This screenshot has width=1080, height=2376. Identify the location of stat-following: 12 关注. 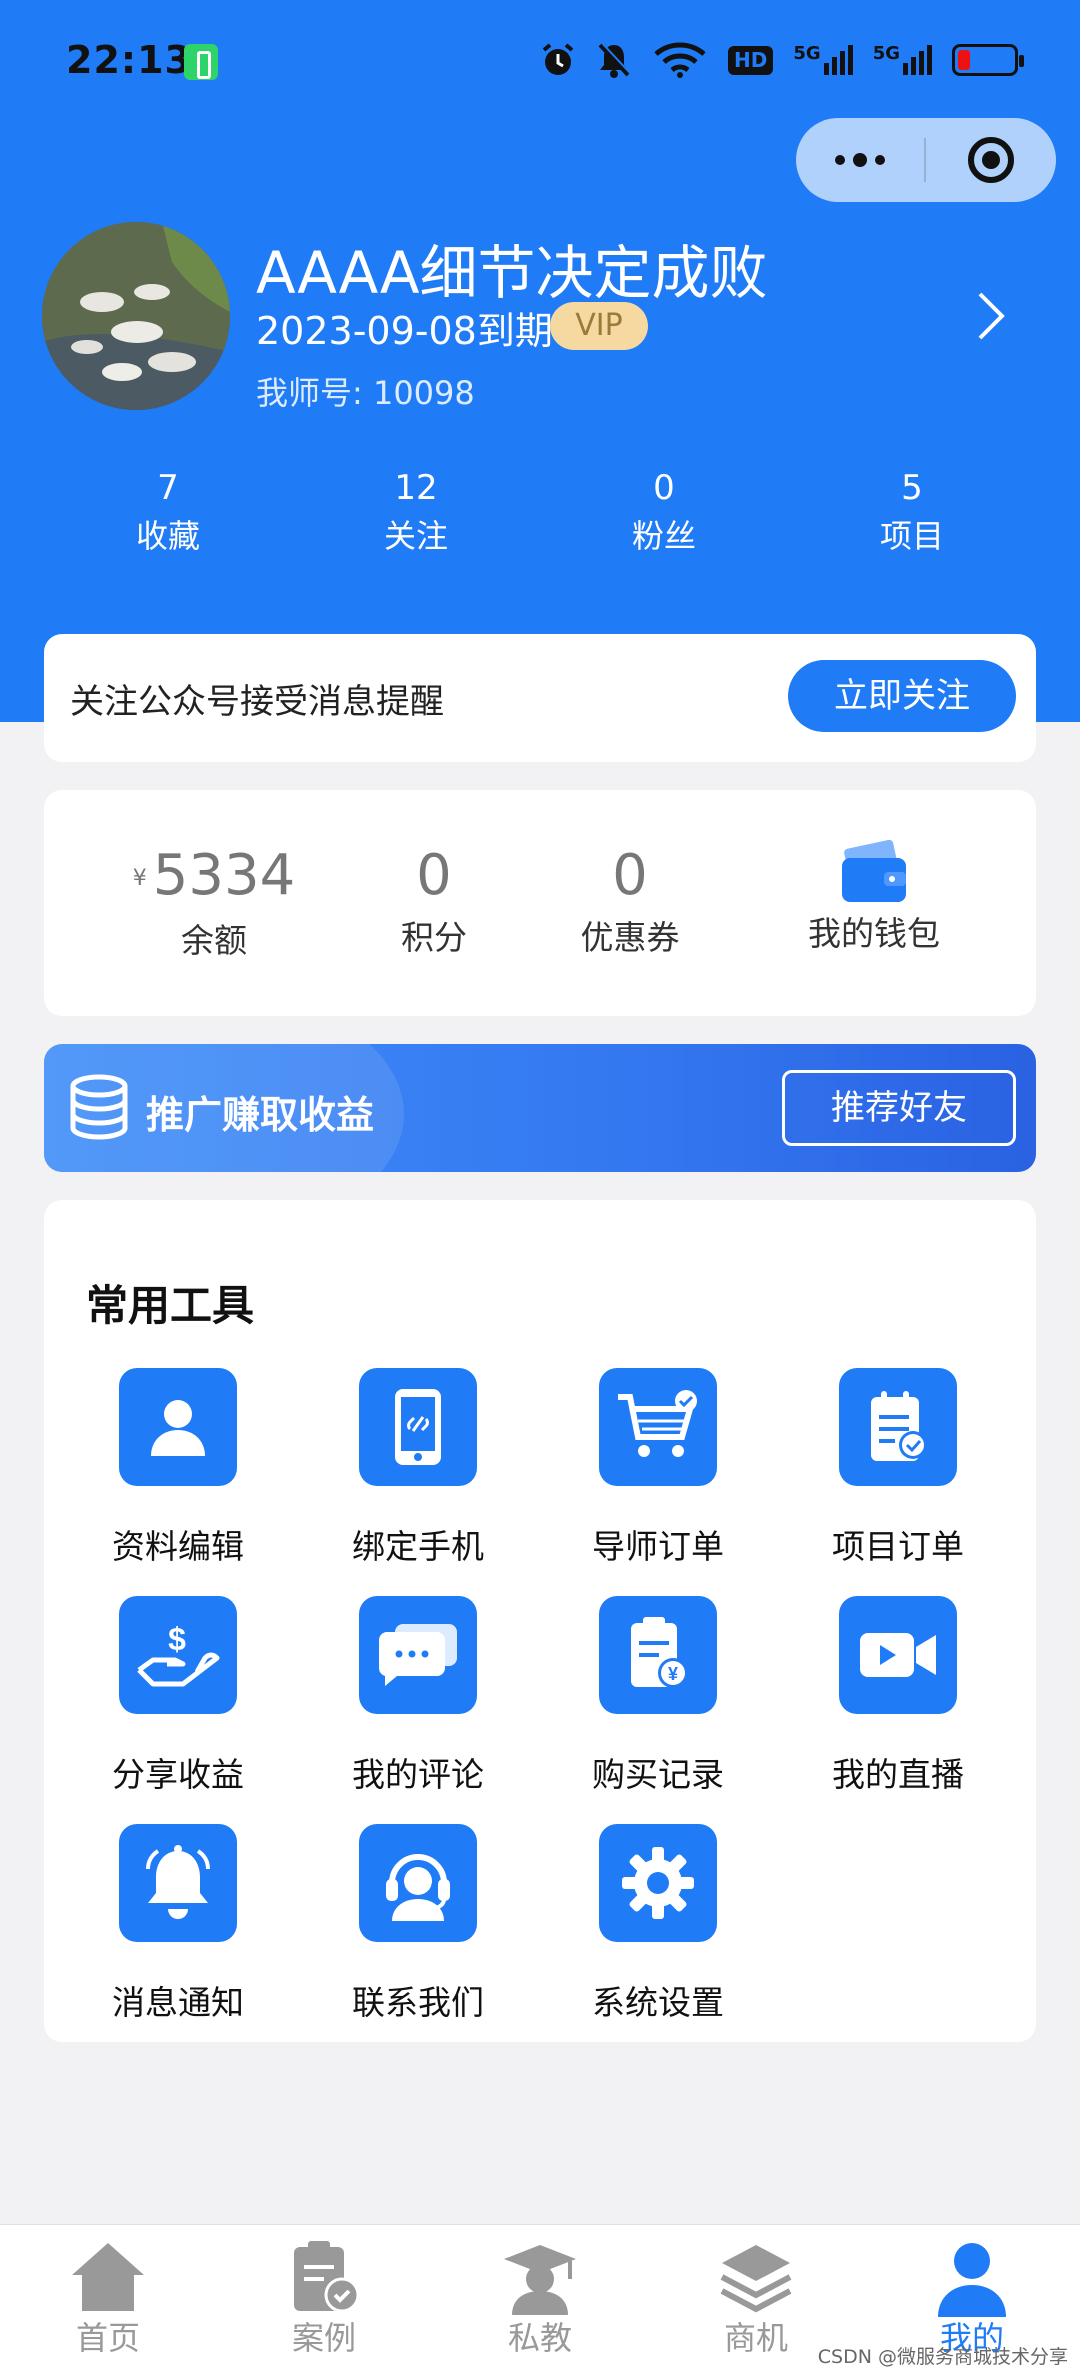
(416, 508).